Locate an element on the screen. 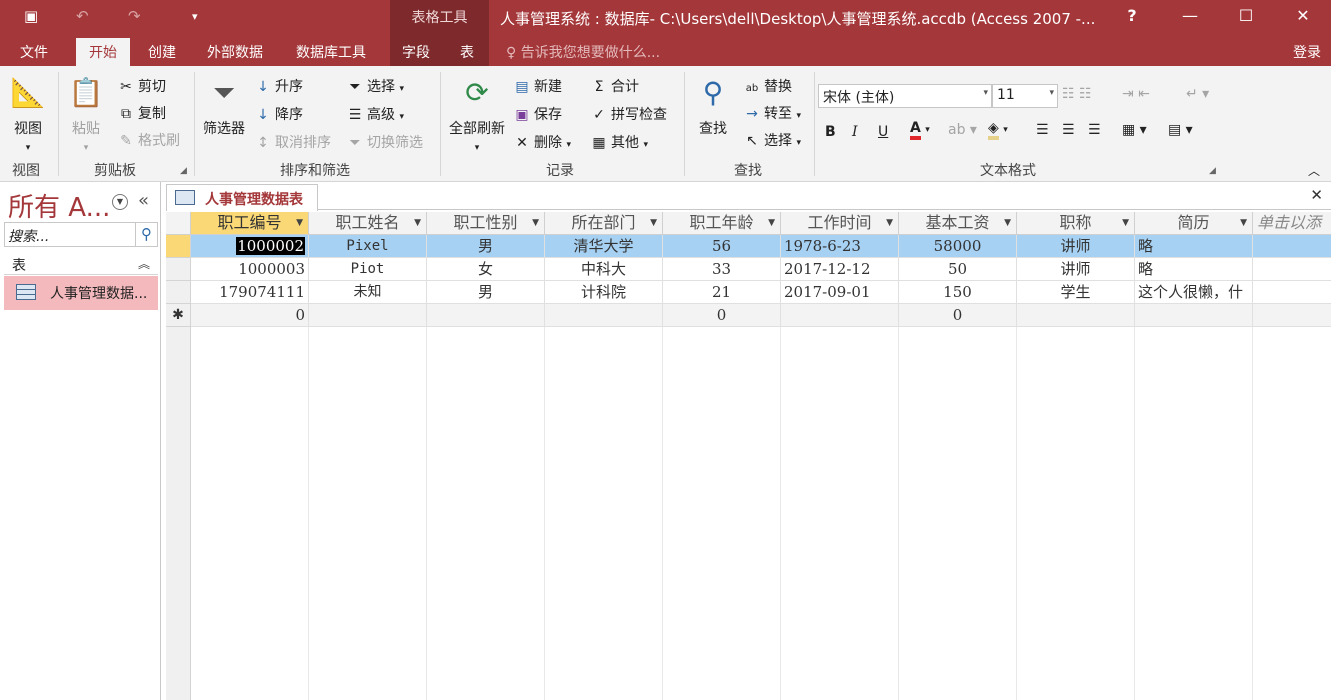 The image size is (1331, 700). table-cell: 女 is located at coordinates (486, 269).